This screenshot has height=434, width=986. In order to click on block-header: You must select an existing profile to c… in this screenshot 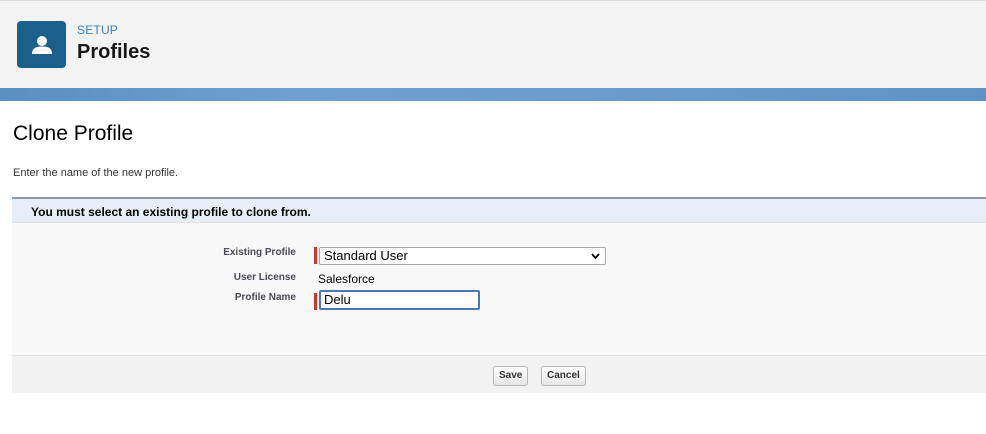, I will do `click(499, 211)`.